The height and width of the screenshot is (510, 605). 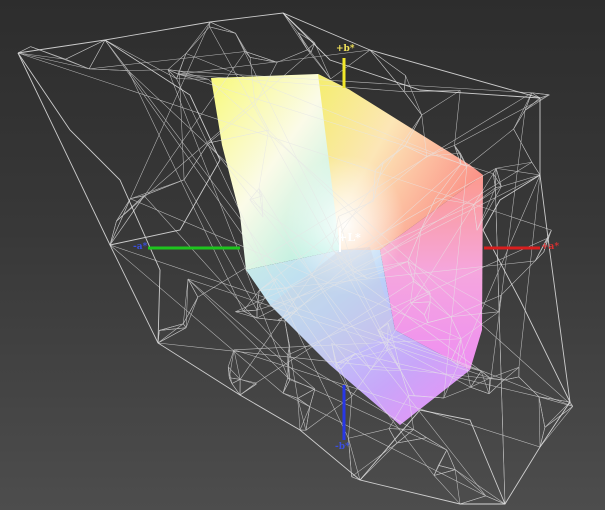 What do you see at coordinates (140, 247) in the screenshot?
I see `axis-label-a-minus: -a*` at bounding box center [140, 247].